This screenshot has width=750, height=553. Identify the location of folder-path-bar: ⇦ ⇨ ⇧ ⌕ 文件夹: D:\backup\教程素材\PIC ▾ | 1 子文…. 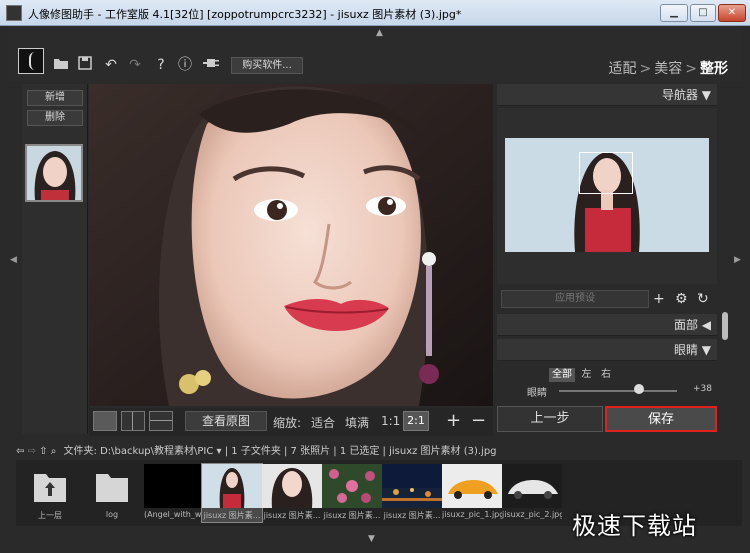
(379, 450).